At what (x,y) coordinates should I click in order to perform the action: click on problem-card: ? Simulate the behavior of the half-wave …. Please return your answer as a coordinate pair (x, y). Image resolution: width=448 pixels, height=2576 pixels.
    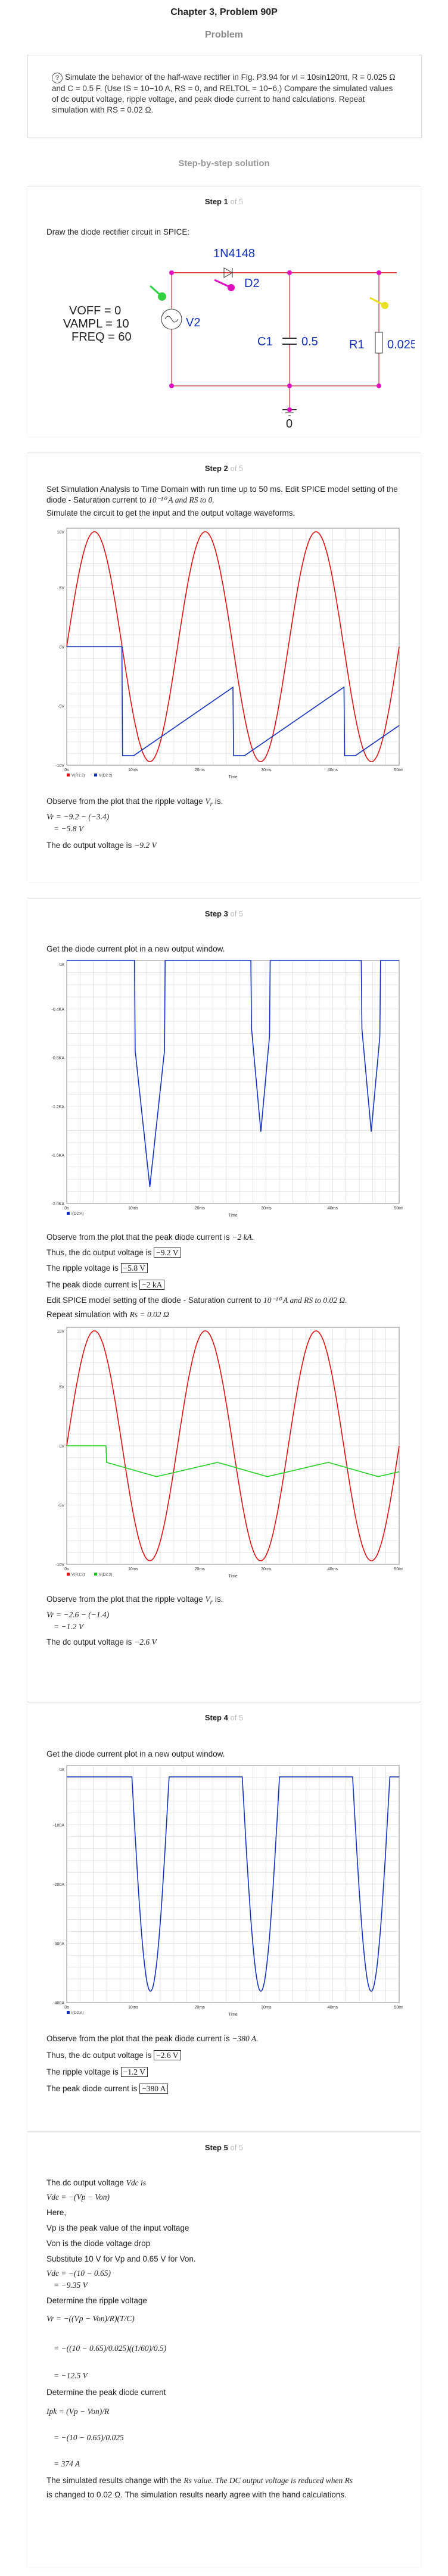
    Looking at the image, I should click on (224, 97).